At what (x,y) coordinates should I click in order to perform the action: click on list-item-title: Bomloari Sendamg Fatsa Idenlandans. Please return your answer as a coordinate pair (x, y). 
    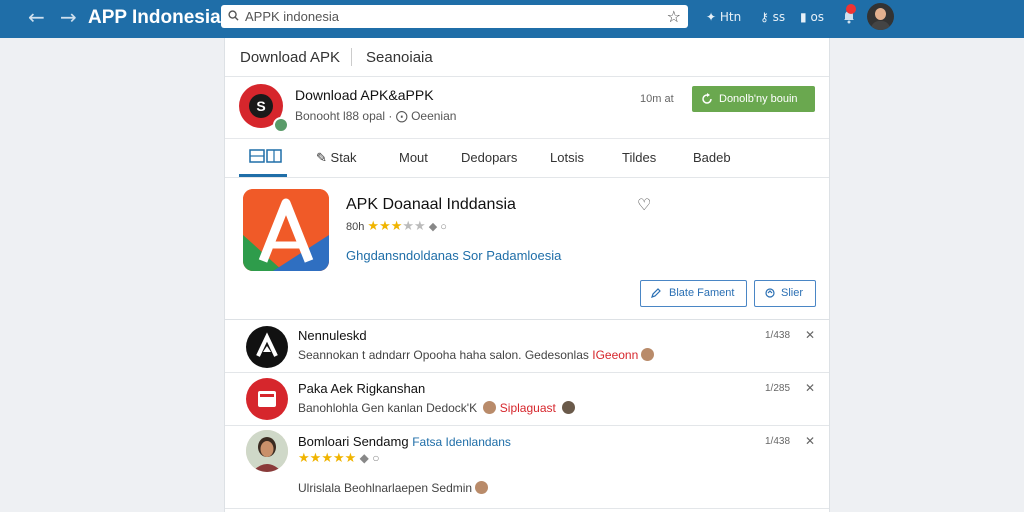
    Looking at the image, I should click on (404, 441).